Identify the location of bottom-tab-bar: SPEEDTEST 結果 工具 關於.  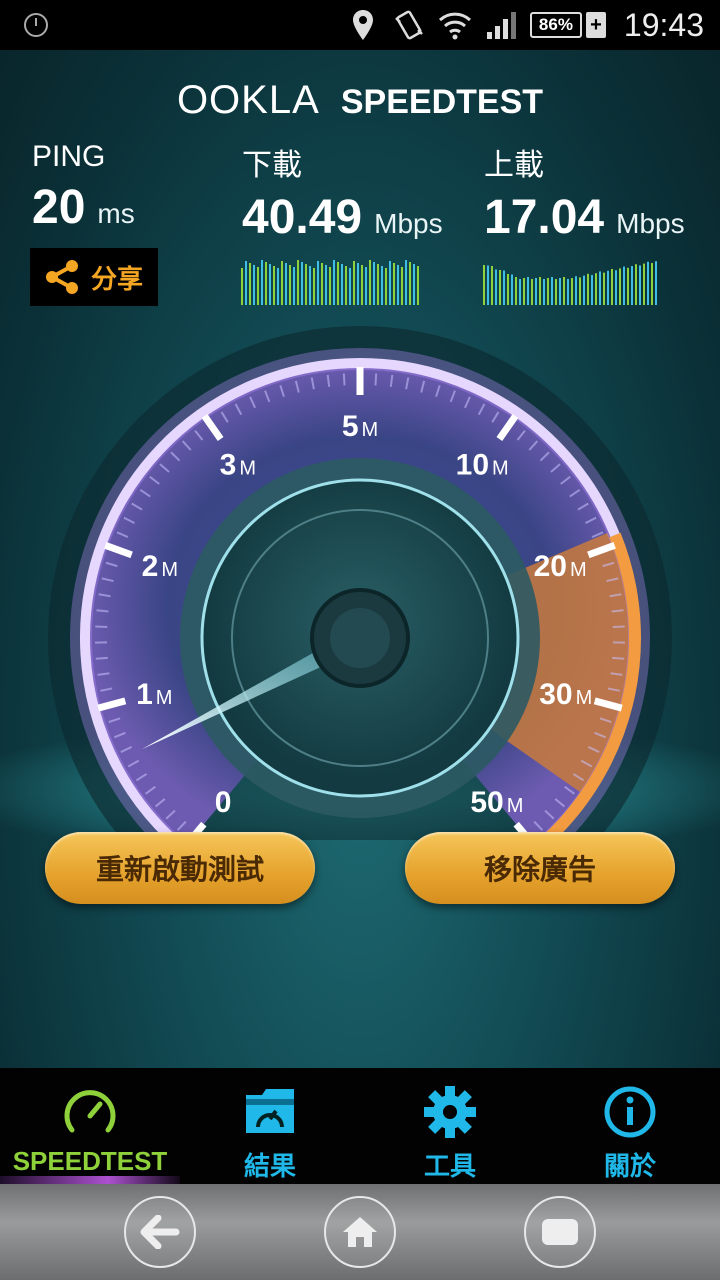
(360, 1126).